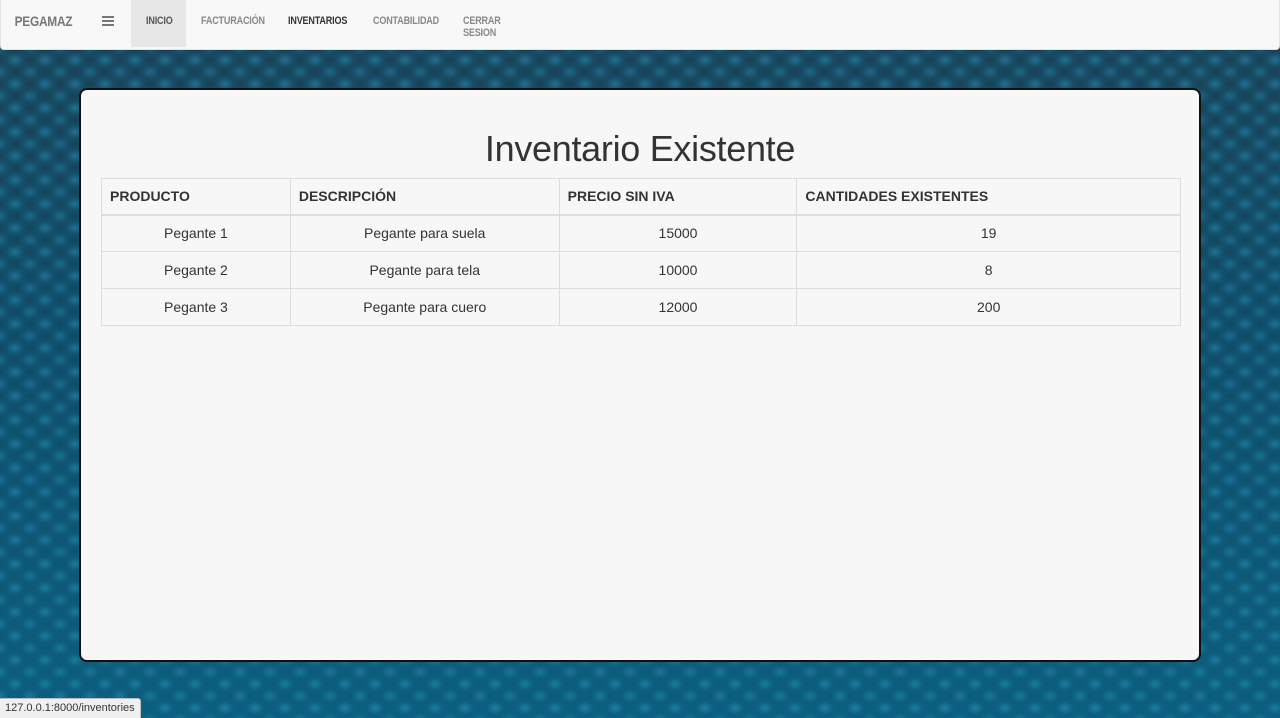 This screenshot has height=718, width=1280. What do you see at coordinates (108, 21) in the screenshot?
I see `hamburger-menu-icon` at bounding box center [108, 21].